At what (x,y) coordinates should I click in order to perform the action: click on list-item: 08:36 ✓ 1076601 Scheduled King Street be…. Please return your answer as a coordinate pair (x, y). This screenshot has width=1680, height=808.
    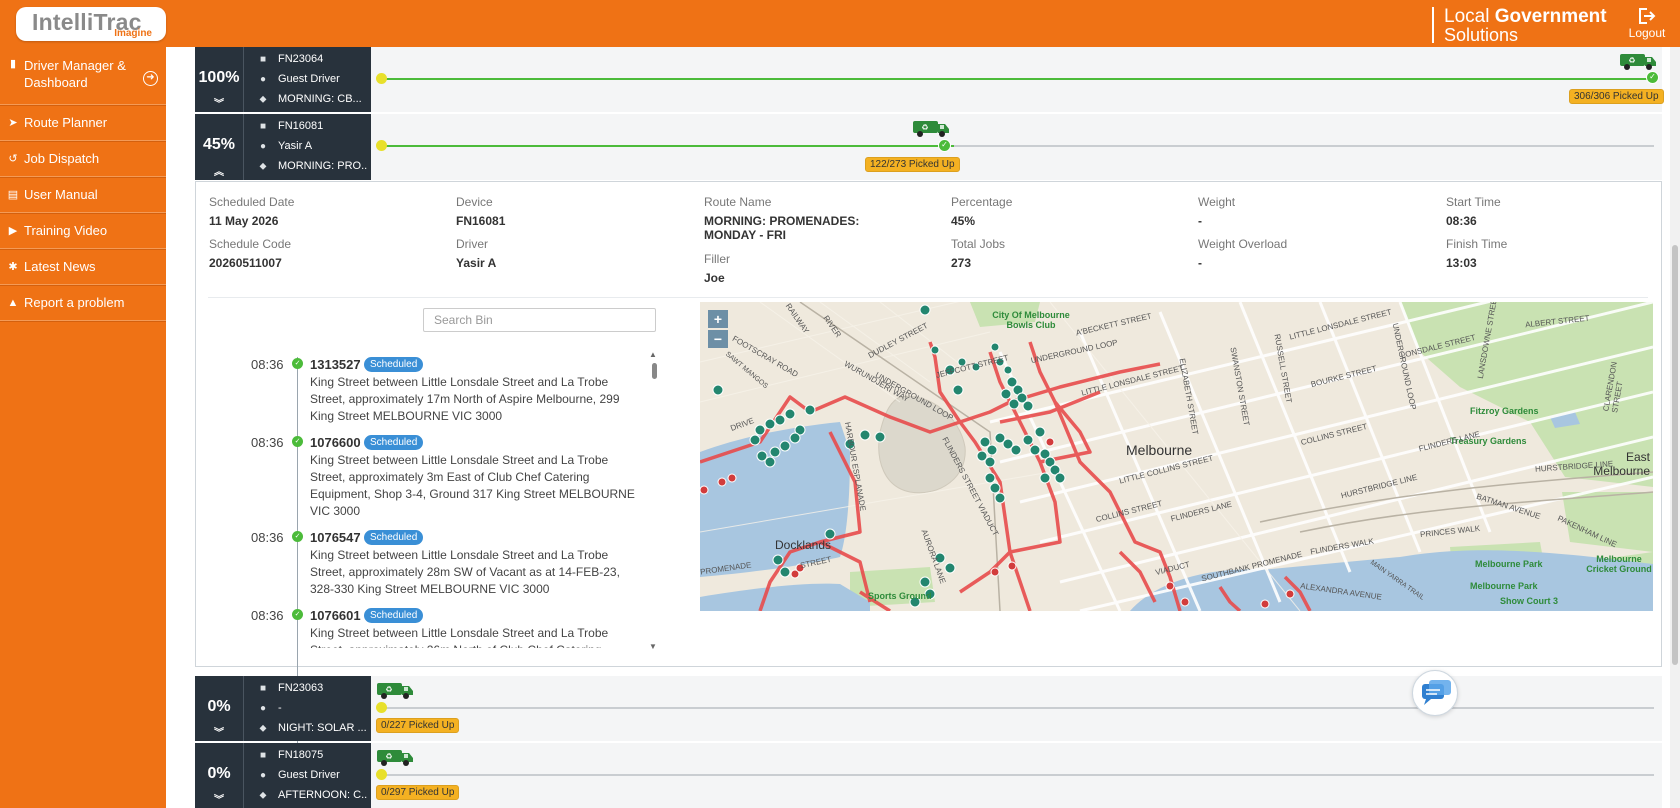
    Looking at the image, I should click on (426, 628).